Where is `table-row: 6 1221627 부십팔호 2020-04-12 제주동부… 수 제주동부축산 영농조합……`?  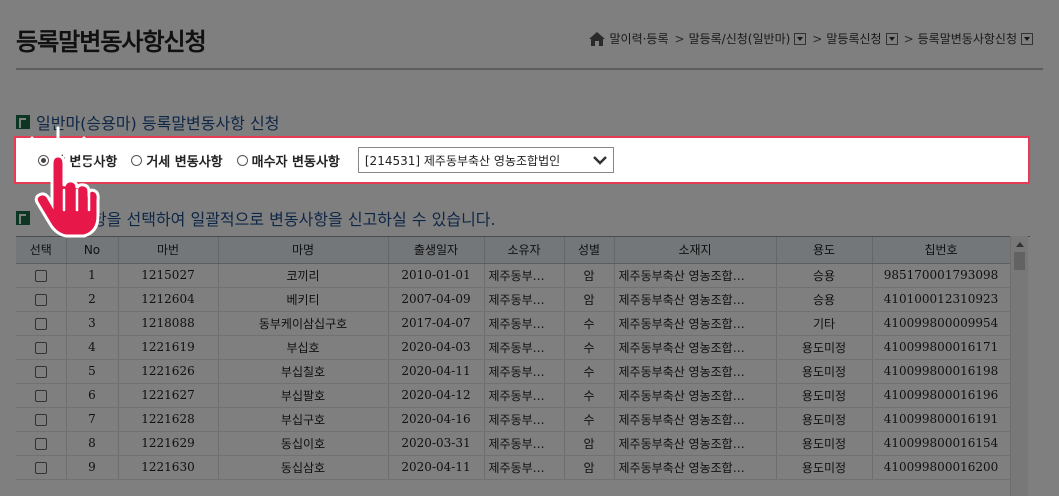
table-row: 6 1221627 부십팔호 2020-04-12 제주동부… 수 제주동부축산 영농조합…… is located at coordinates (513, 395).